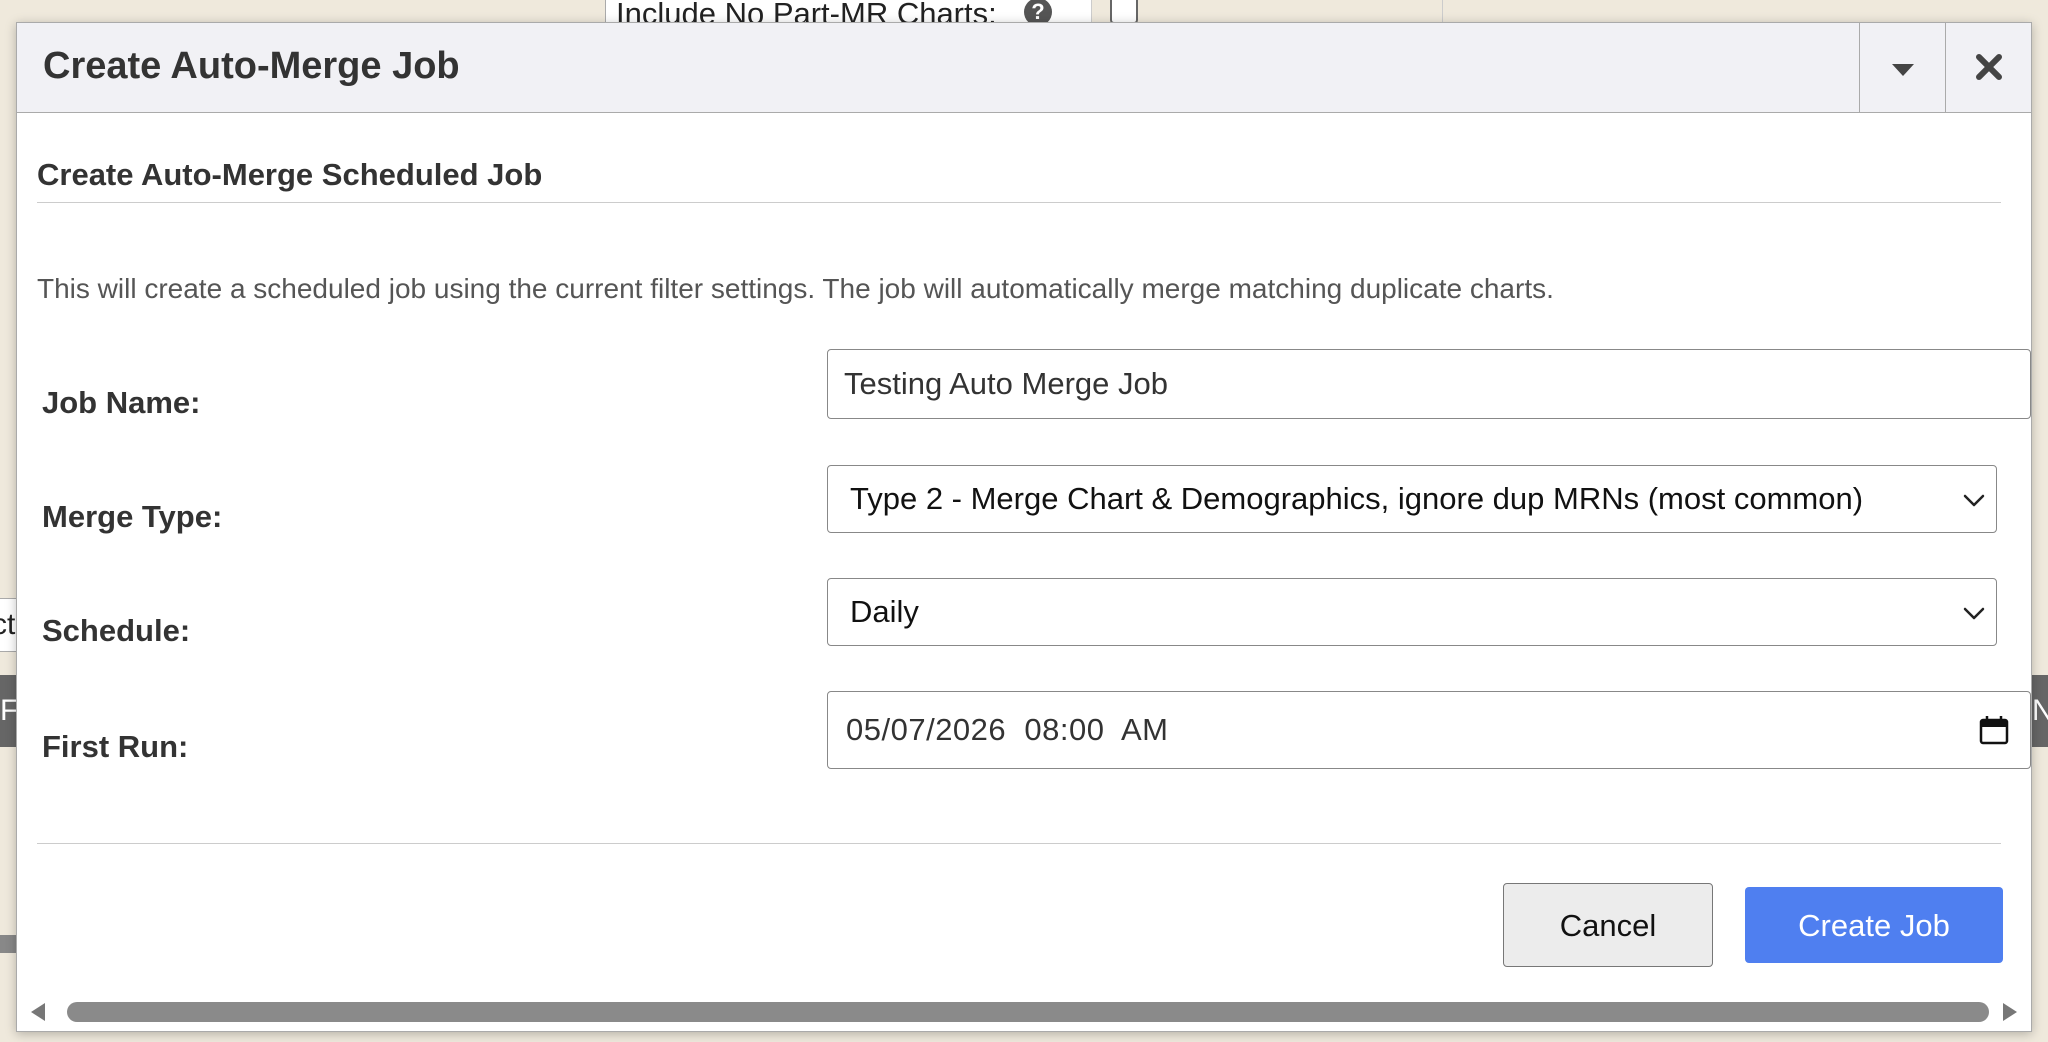  I want to click on background-header-fragment-right: N, so click(2040, 711).